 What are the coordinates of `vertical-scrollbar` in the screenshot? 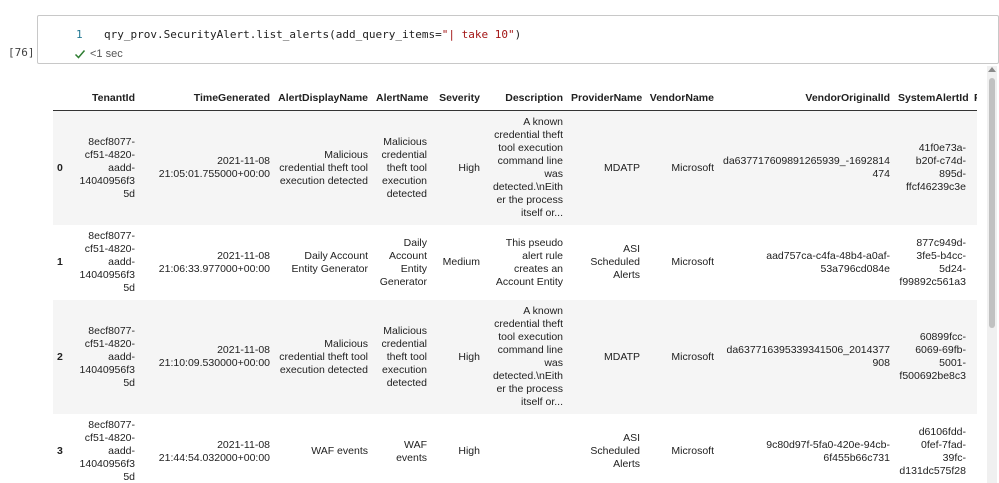 It's located at (992, 274).